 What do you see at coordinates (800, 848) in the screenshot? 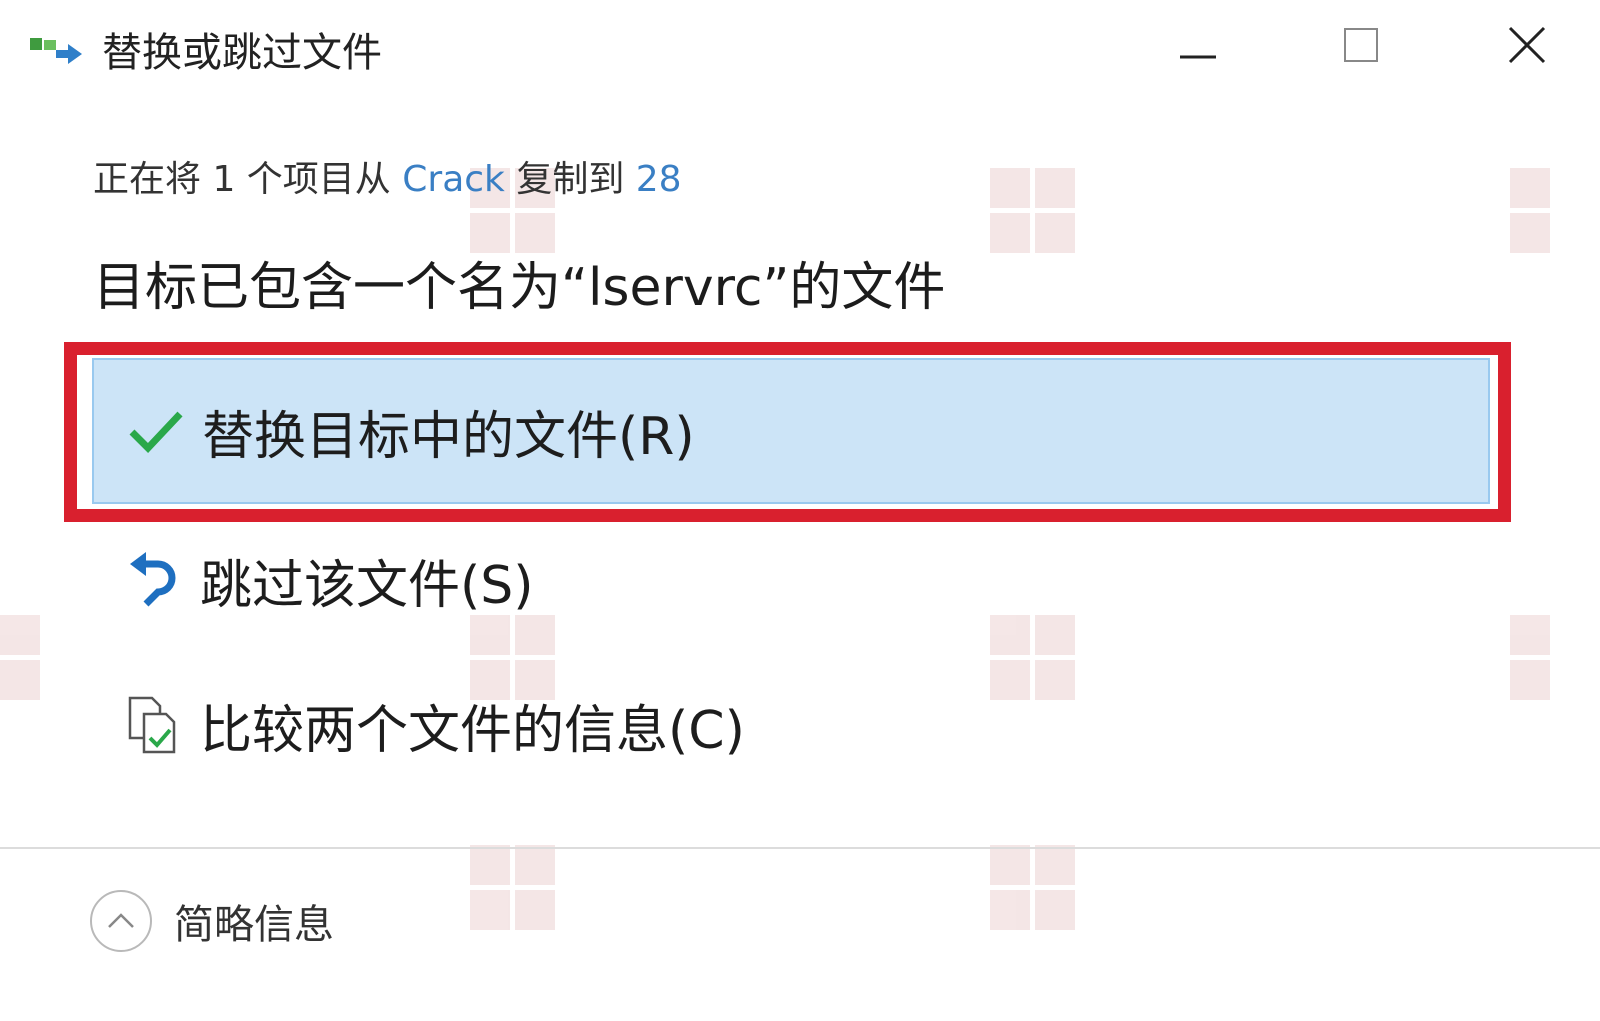
I see `footer-divider` at bounding box center [800, 848].